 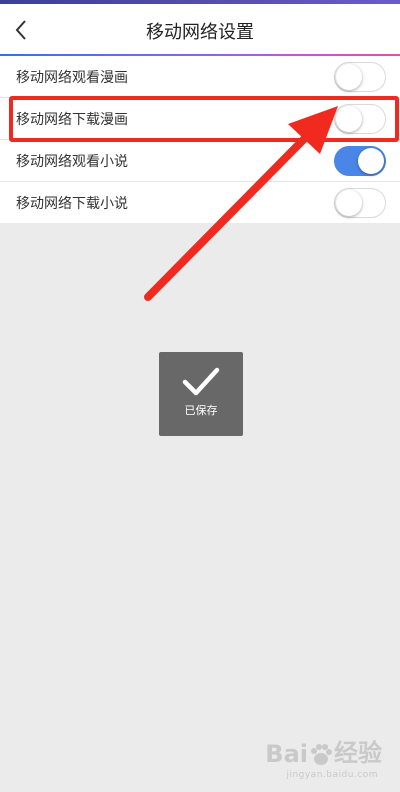 I want to click on page-title: 移动网络设置, so click(x=200, y=32).